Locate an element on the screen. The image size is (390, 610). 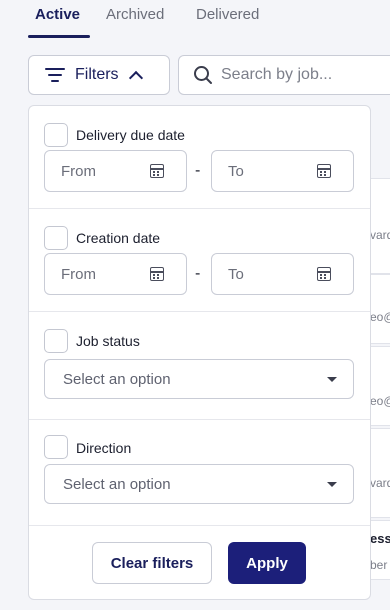
job-status-label: Job status is located at coordinates (108, 341).